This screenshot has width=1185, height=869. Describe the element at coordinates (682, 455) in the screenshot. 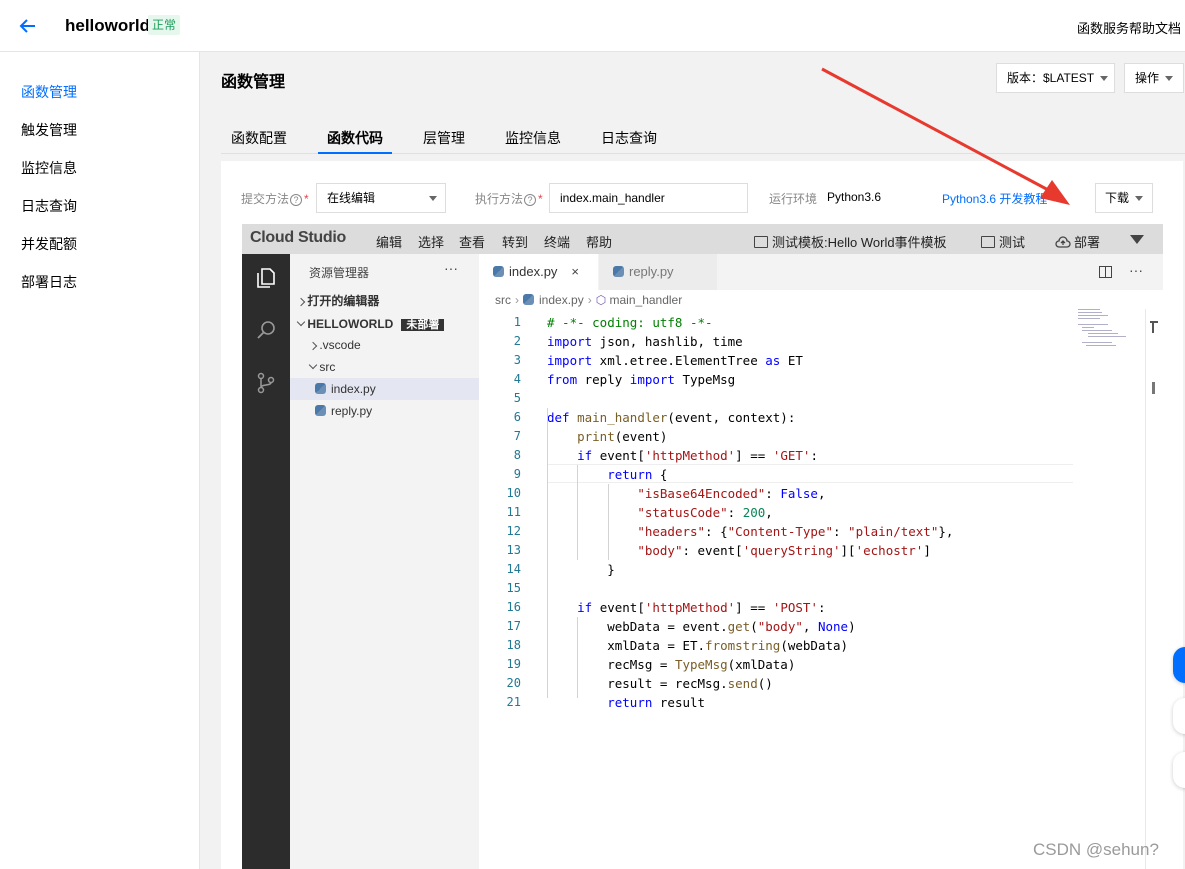

I see `code-line: if event['httpMethod'] == 'GET':` at that location.